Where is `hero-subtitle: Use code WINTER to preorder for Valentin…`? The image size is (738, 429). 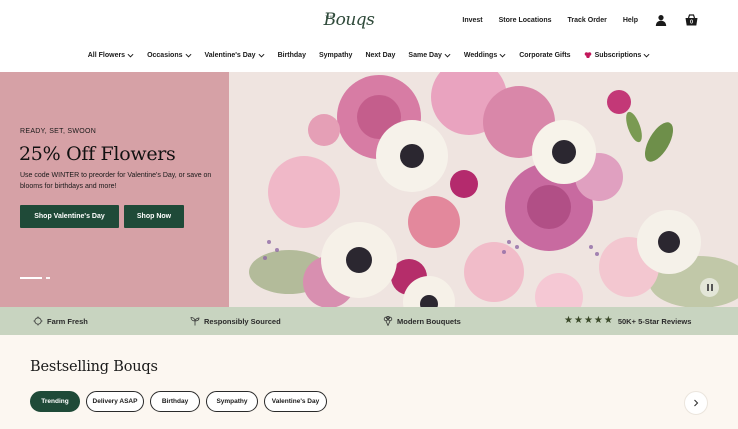
hero-subtitle: Use code WINTER to preorder for Valentin… is located at coordinates (116, 181).